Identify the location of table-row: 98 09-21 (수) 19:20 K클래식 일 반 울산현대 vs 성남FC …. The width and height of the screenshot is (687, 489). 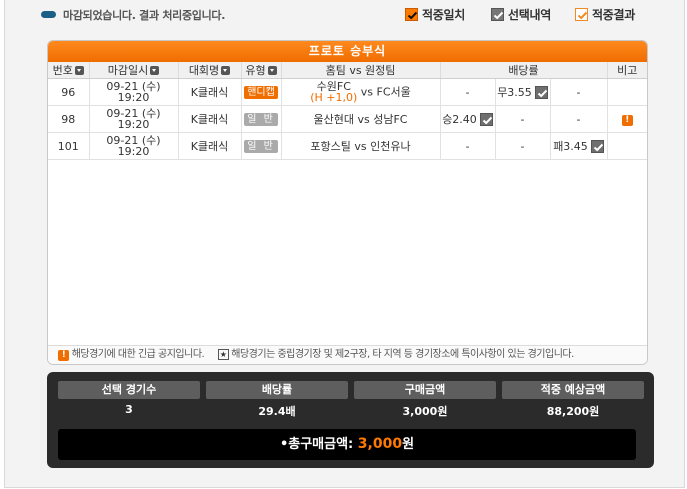
(347, 119).